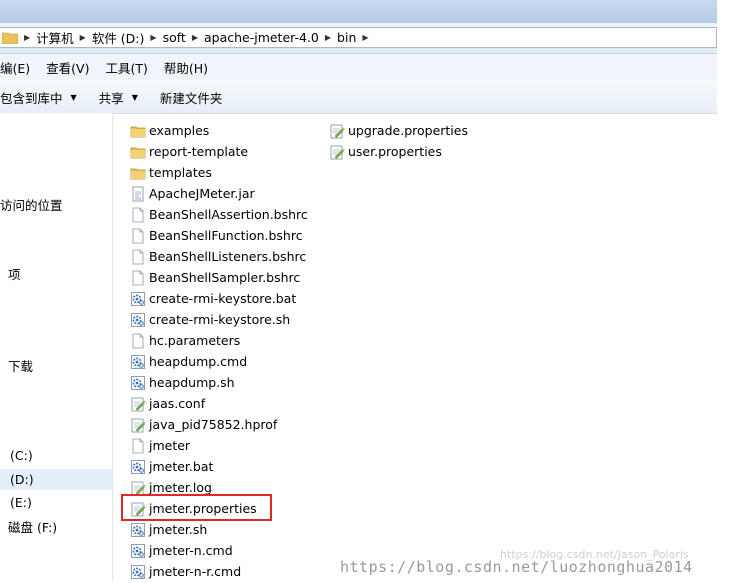 This screenshot has width=745, height=583. I want to click on window-title-bar, so click(358, 11).